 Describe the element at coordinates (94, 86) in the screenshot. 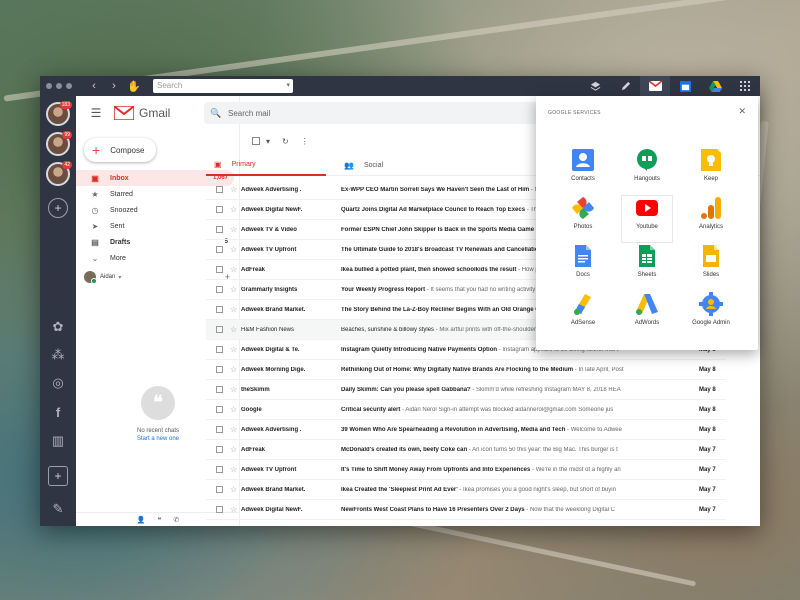

I see `back-icon: ‹` at that location.